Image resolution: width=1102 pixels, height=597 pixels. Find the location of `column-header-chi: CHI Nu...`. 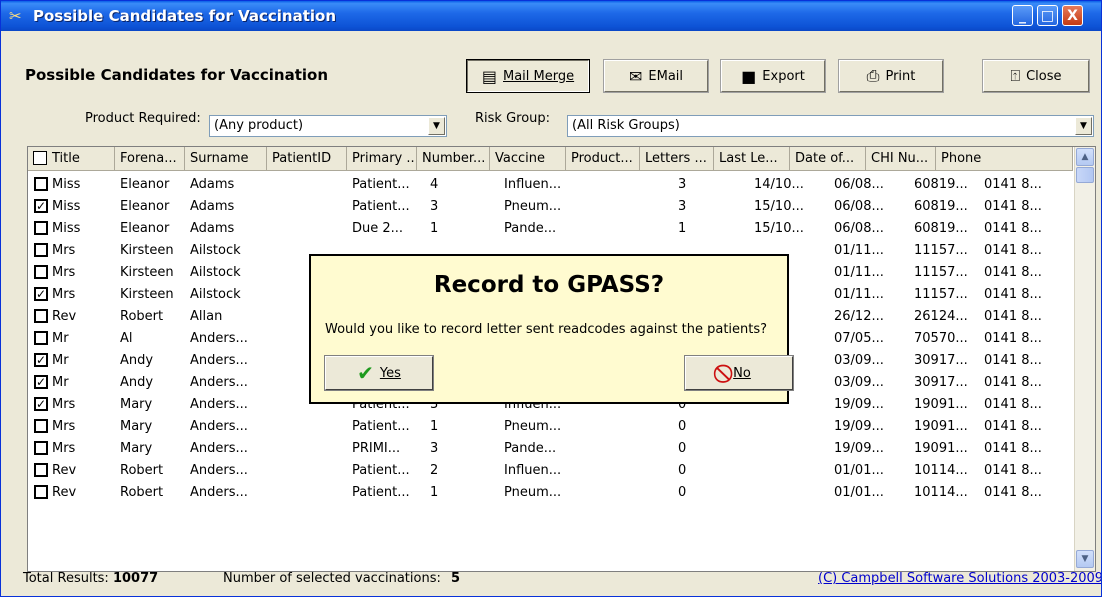

column-header-chi: CHI Nu... is located at coordinates (901, 159).